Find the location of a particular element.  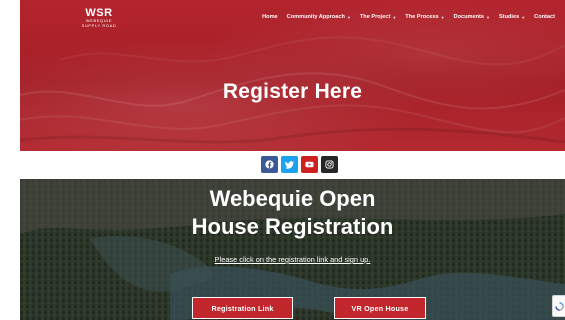

nav-item-home: Home is located at coordinates (270, 17).